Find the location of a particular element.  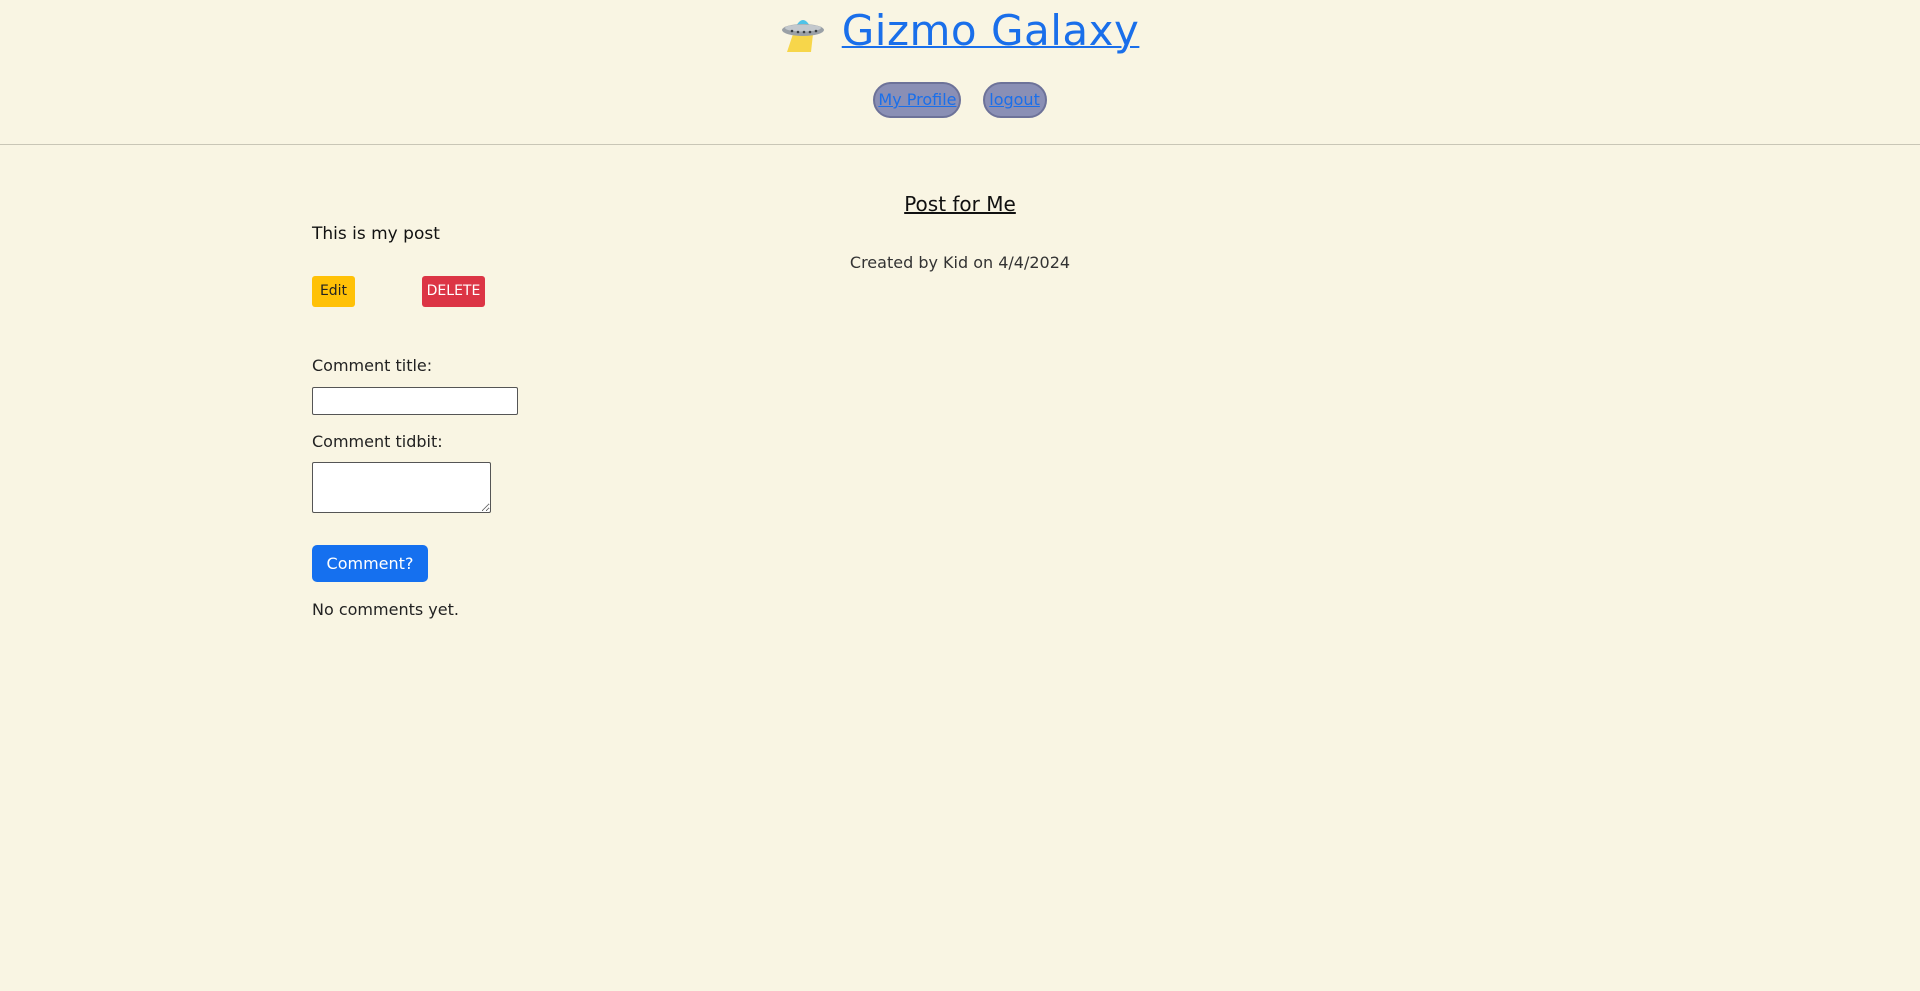

post-body: This is my post is located at coordinates (376, 234).